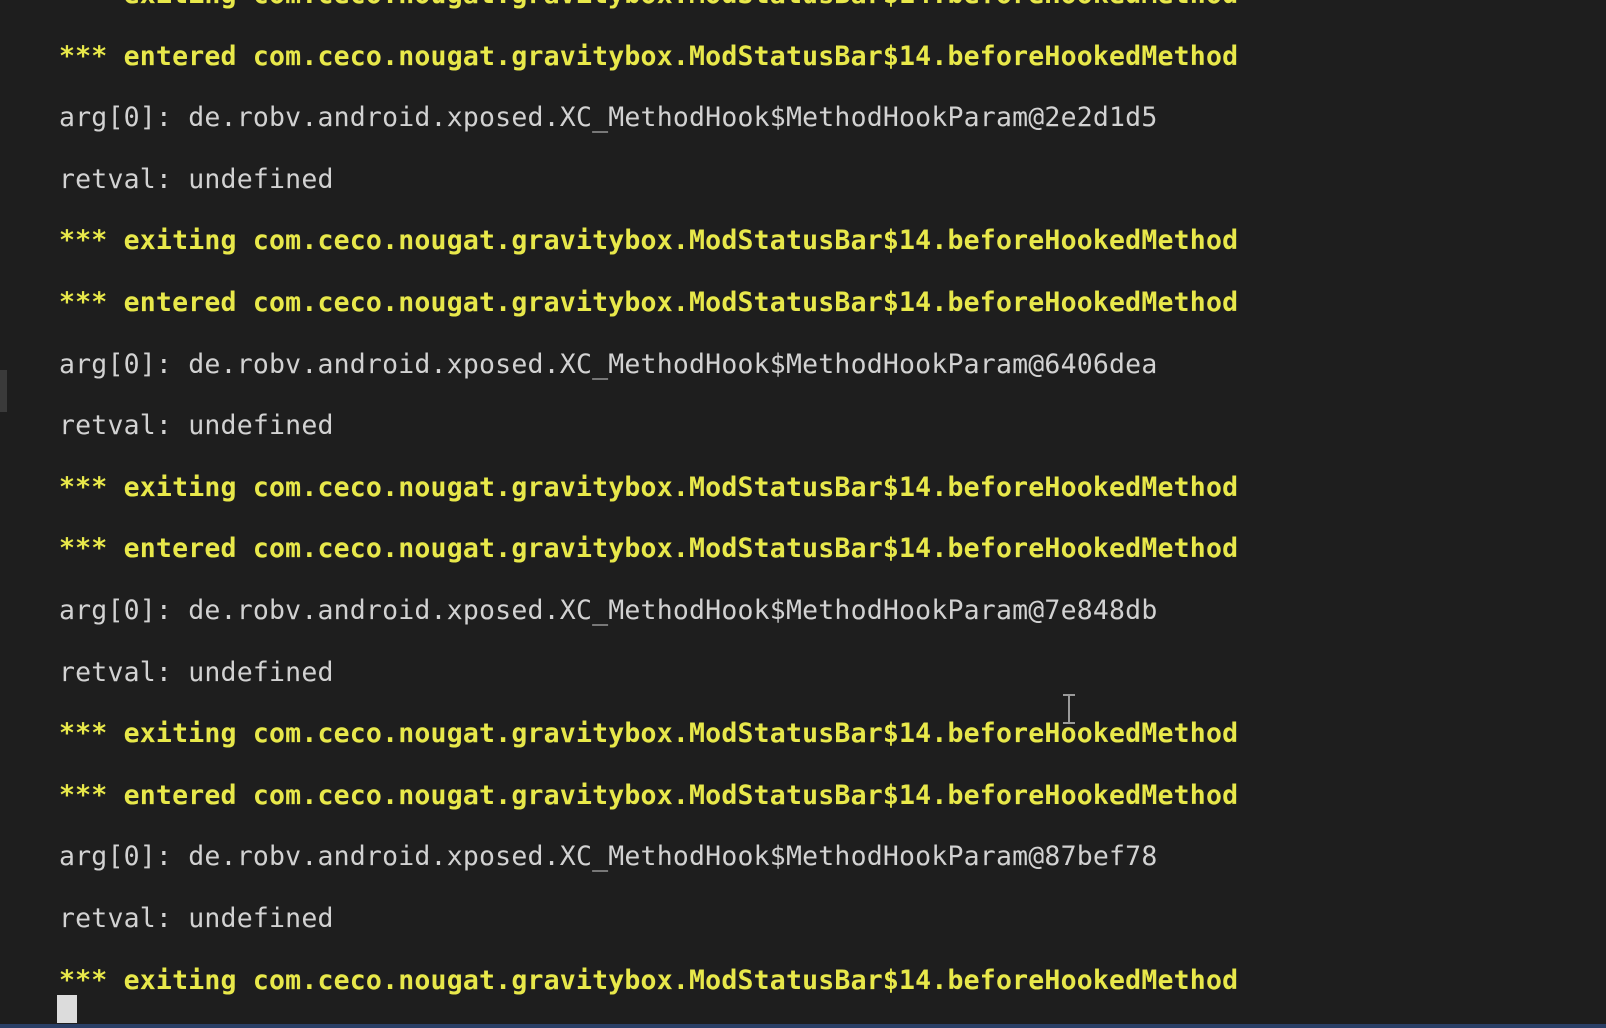 The width and height of the screenshot is (1606, 1028). Describe the element at coordinates (803, 1026) in the screenshot. I see `window-bottom-edge` at that location.